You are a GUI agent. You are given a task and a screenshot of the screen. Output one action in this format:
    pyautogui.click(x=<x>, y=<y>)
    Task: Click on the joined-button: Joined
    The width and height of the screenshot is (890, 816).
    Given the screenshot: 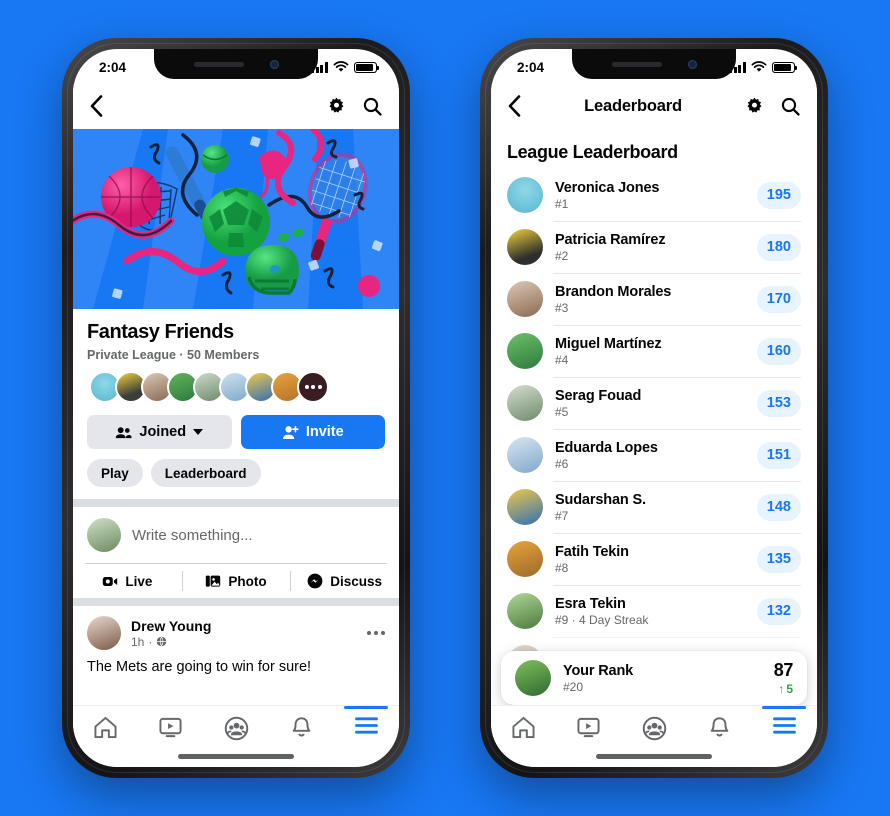 What is the action you would take?
    pyautogui.click(x=159, y=432)
    